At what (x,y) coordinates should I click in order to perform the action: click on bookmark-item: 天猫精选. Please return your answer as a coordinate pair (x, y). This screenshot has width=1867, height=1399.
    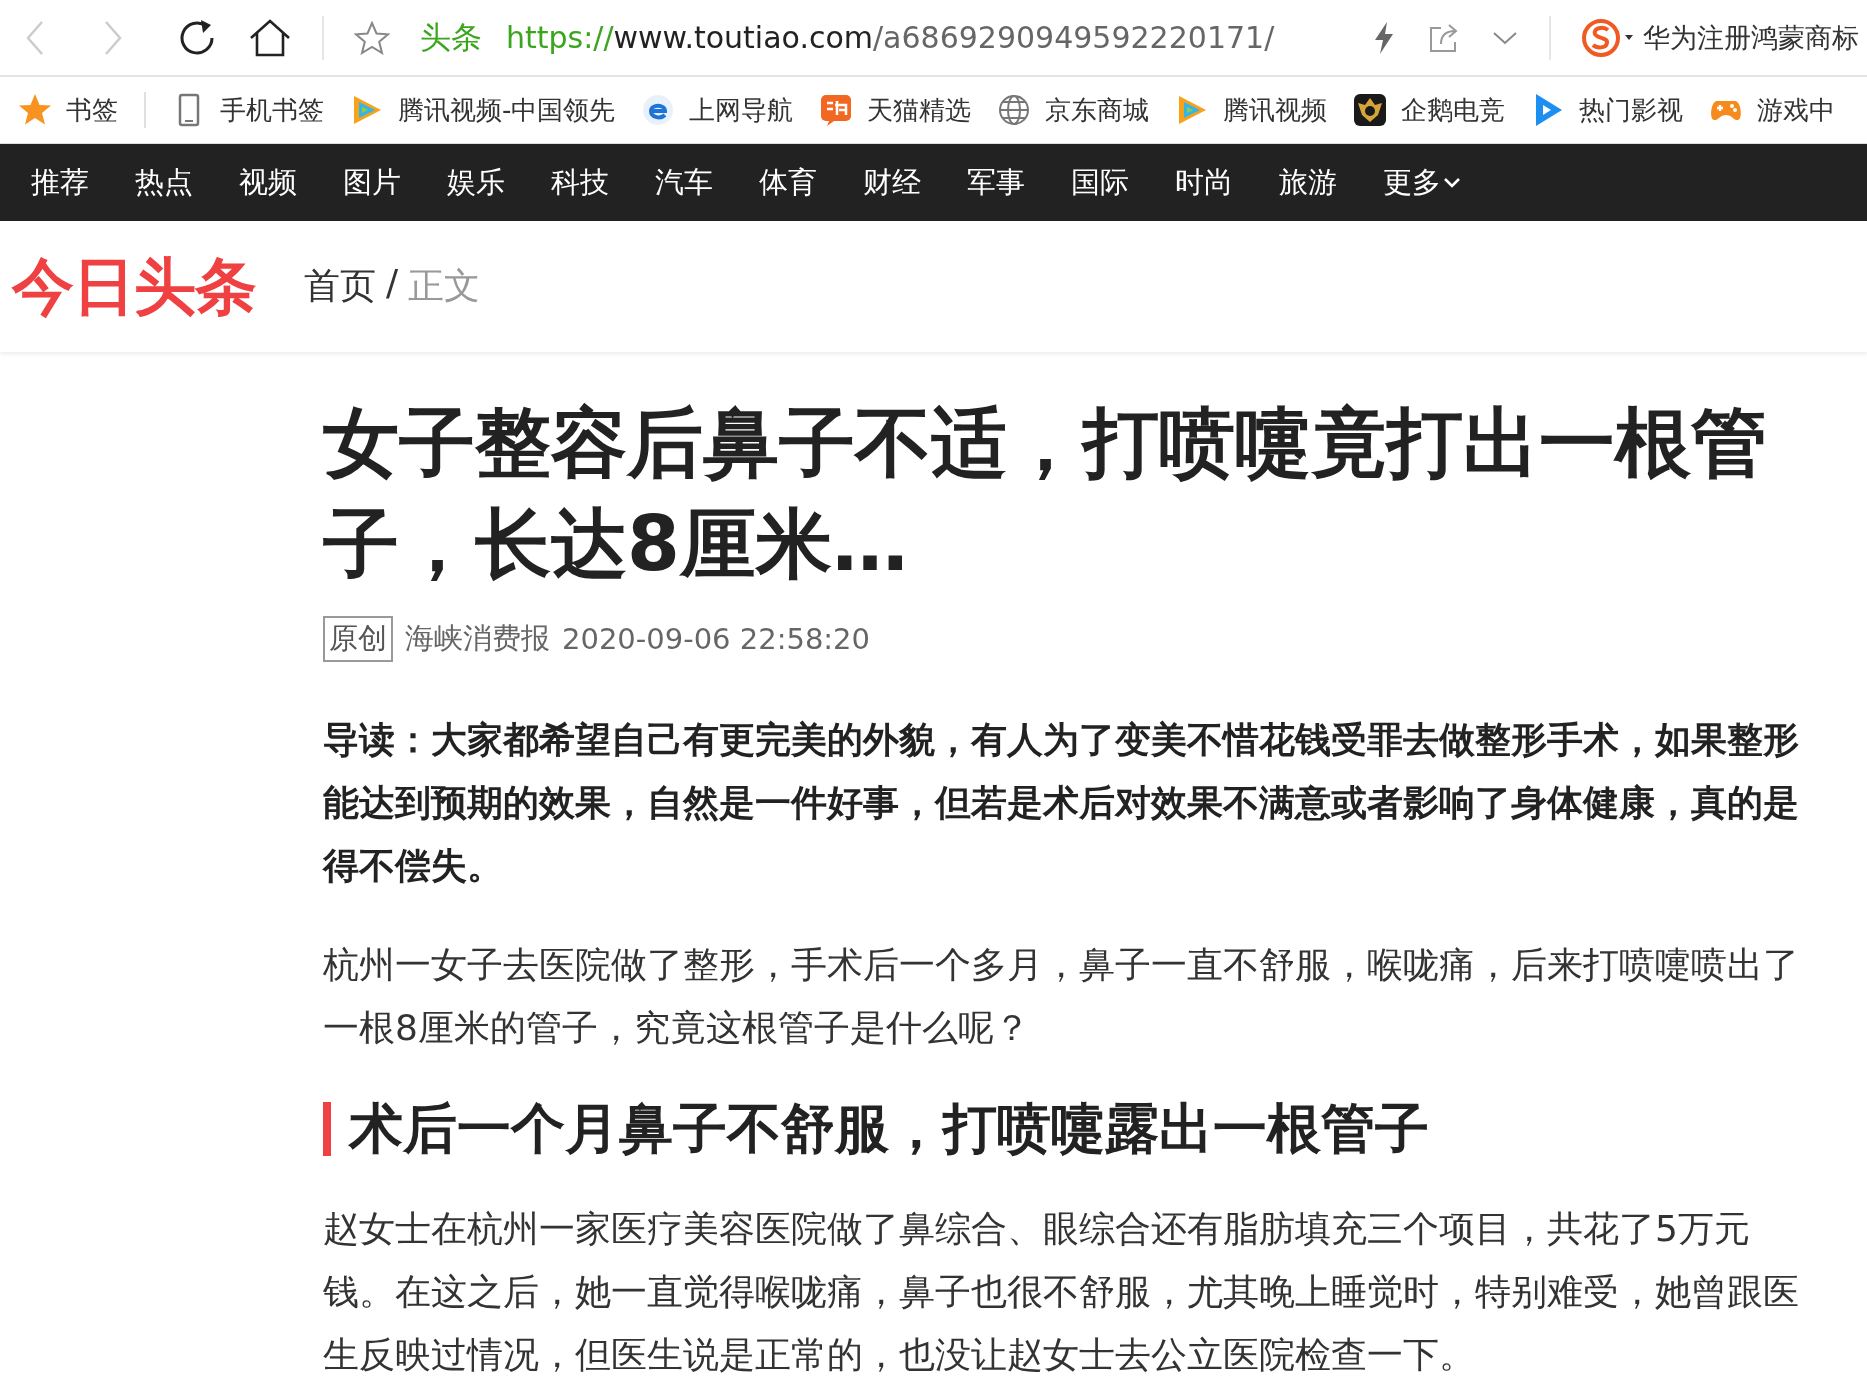
    Looking at the image, I should click on (895, 110).